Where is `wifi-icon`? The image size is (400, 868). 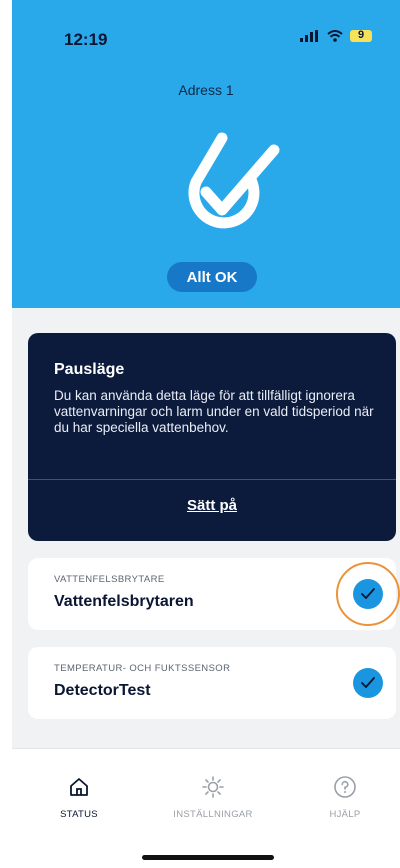 wifi-icon is located at coordinates (335, 36).